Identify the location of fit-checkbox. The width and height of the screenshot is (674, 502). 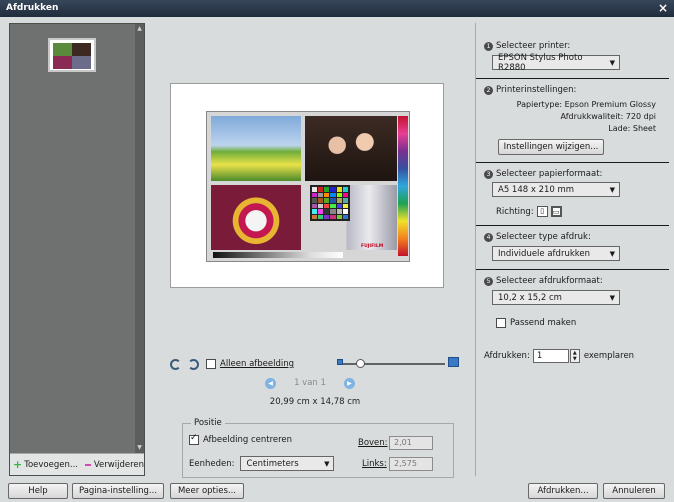
(501, 323).